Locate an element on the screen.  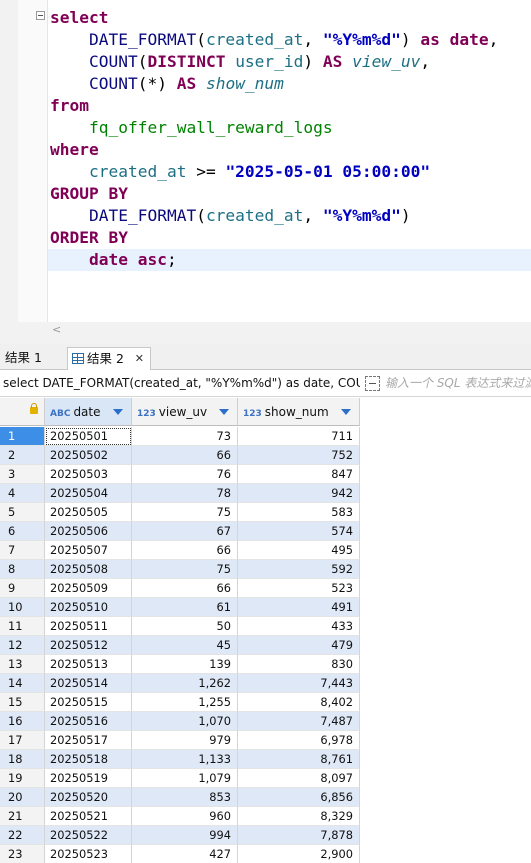
table-row: 14 20250514 1,262 7,443 is located at coordinates (180, 683).